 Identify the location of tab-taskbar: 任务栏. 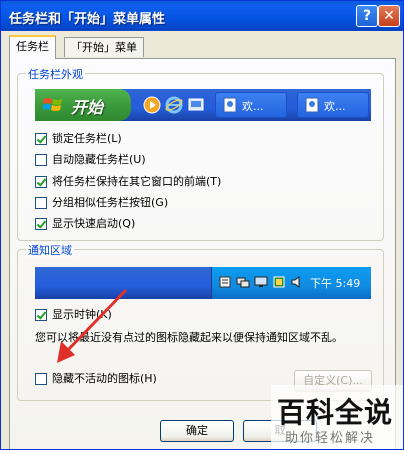
(32, 47).